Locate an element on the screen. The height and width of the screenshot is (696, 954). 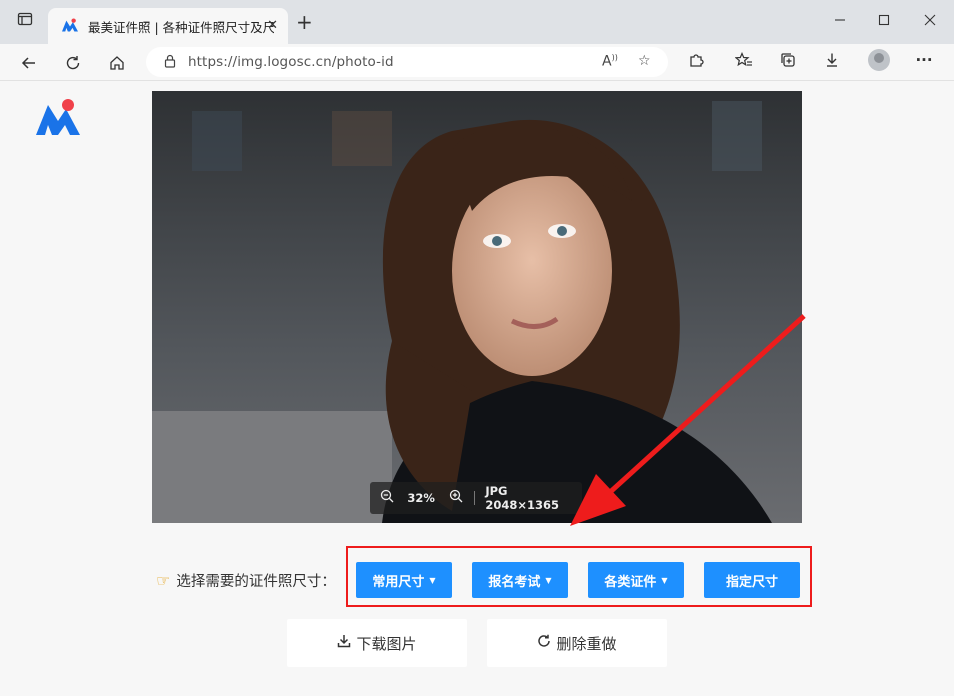
download-button: 下载图片 is located at coordinates (377, 643).